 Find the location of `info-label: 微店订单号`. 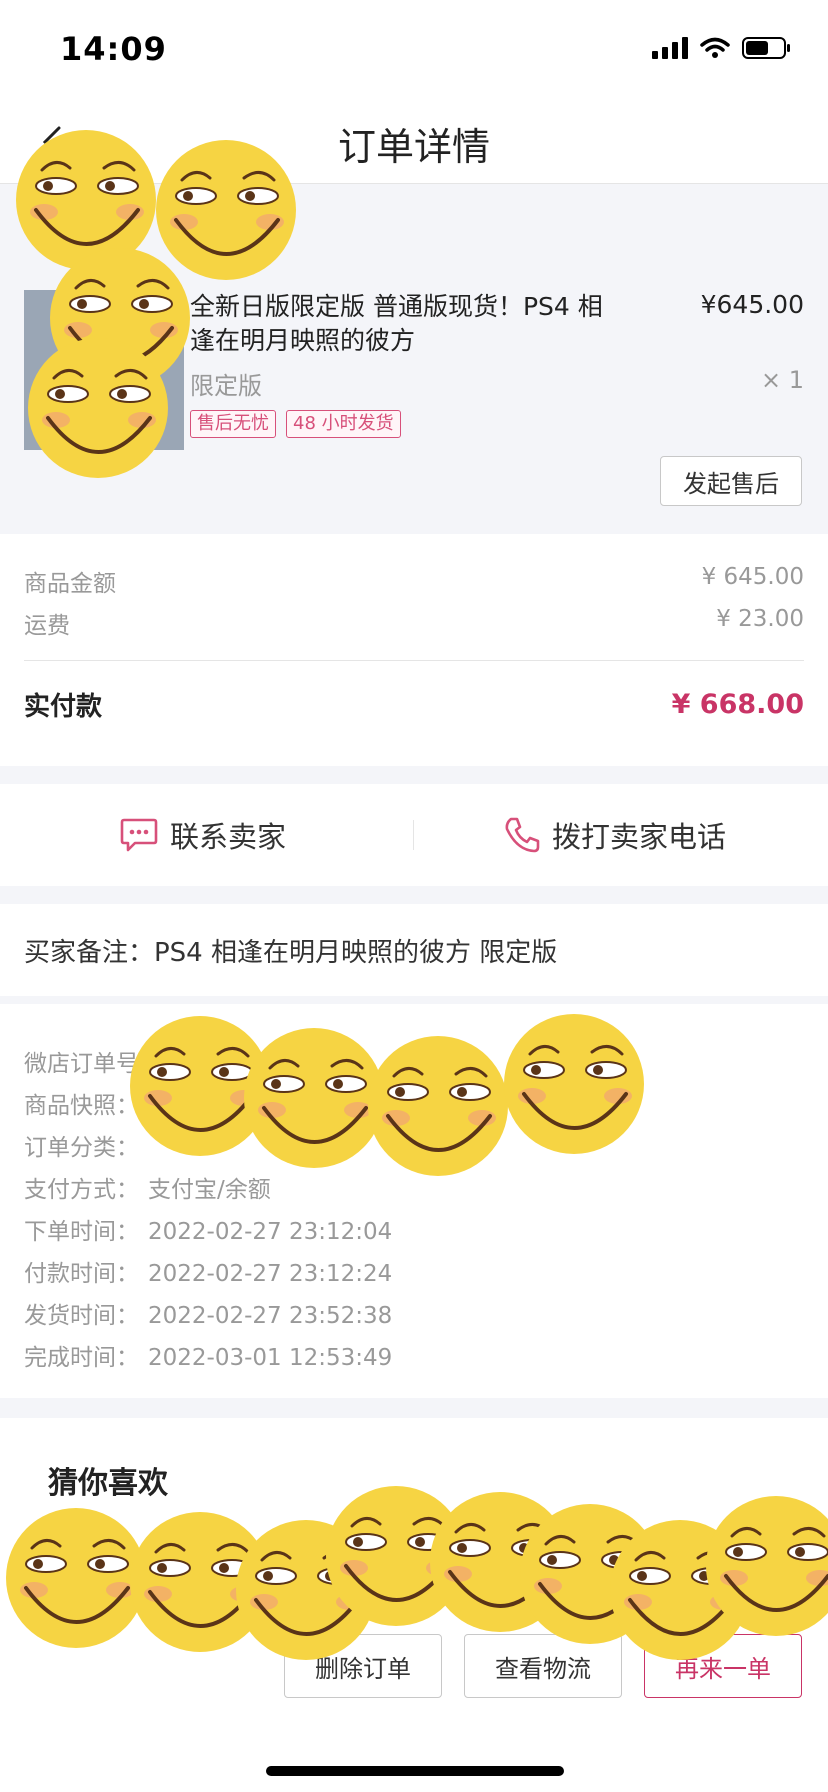

info-label: 微店订单号 is located at coordinates (81, 1064).